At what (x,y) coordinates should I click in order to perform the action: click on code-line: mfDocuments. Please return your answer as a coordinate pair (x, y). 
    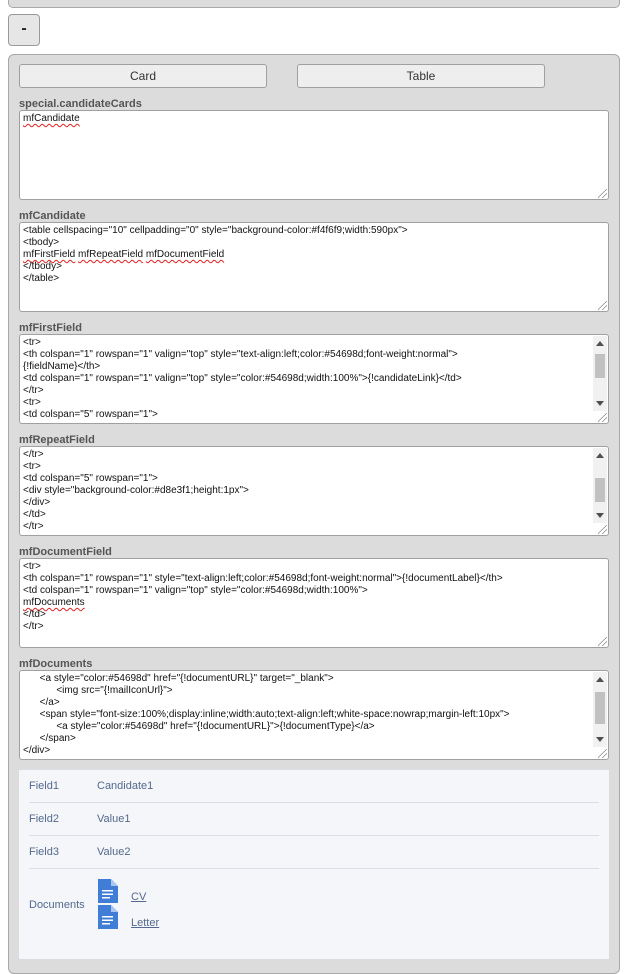
    Looking at the image, I should click on (54, 602).